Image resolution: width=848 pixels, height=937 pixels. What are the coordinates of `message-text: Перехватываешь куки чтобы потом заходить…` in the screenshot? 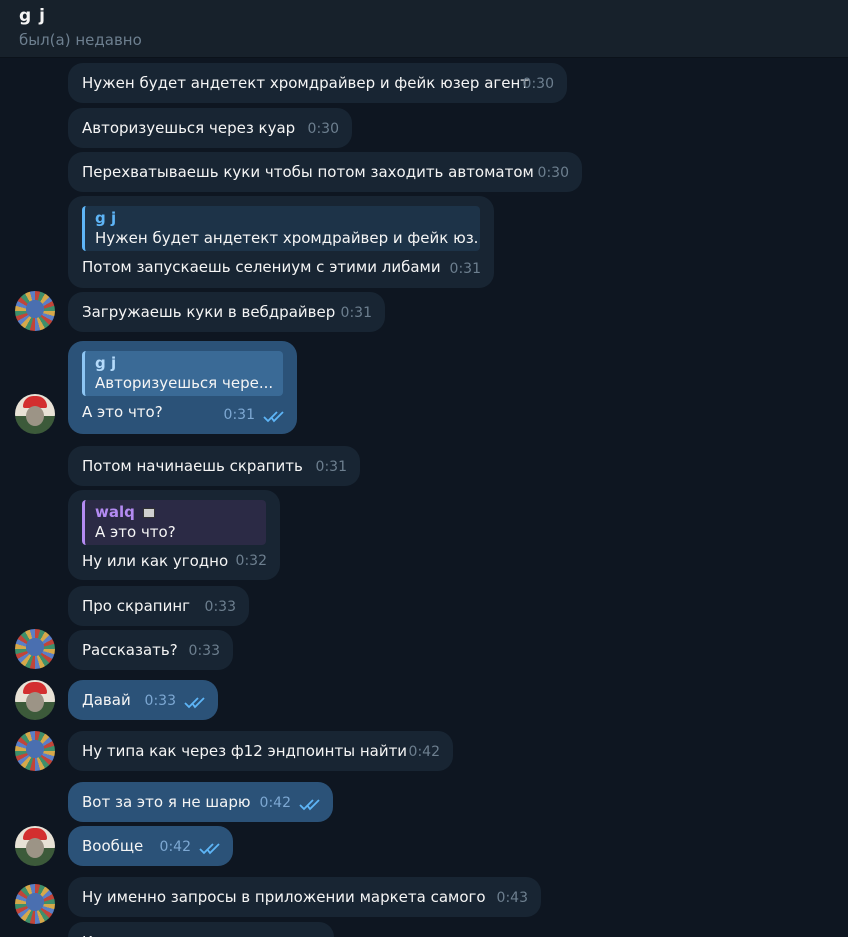 It's located at (308, 172).